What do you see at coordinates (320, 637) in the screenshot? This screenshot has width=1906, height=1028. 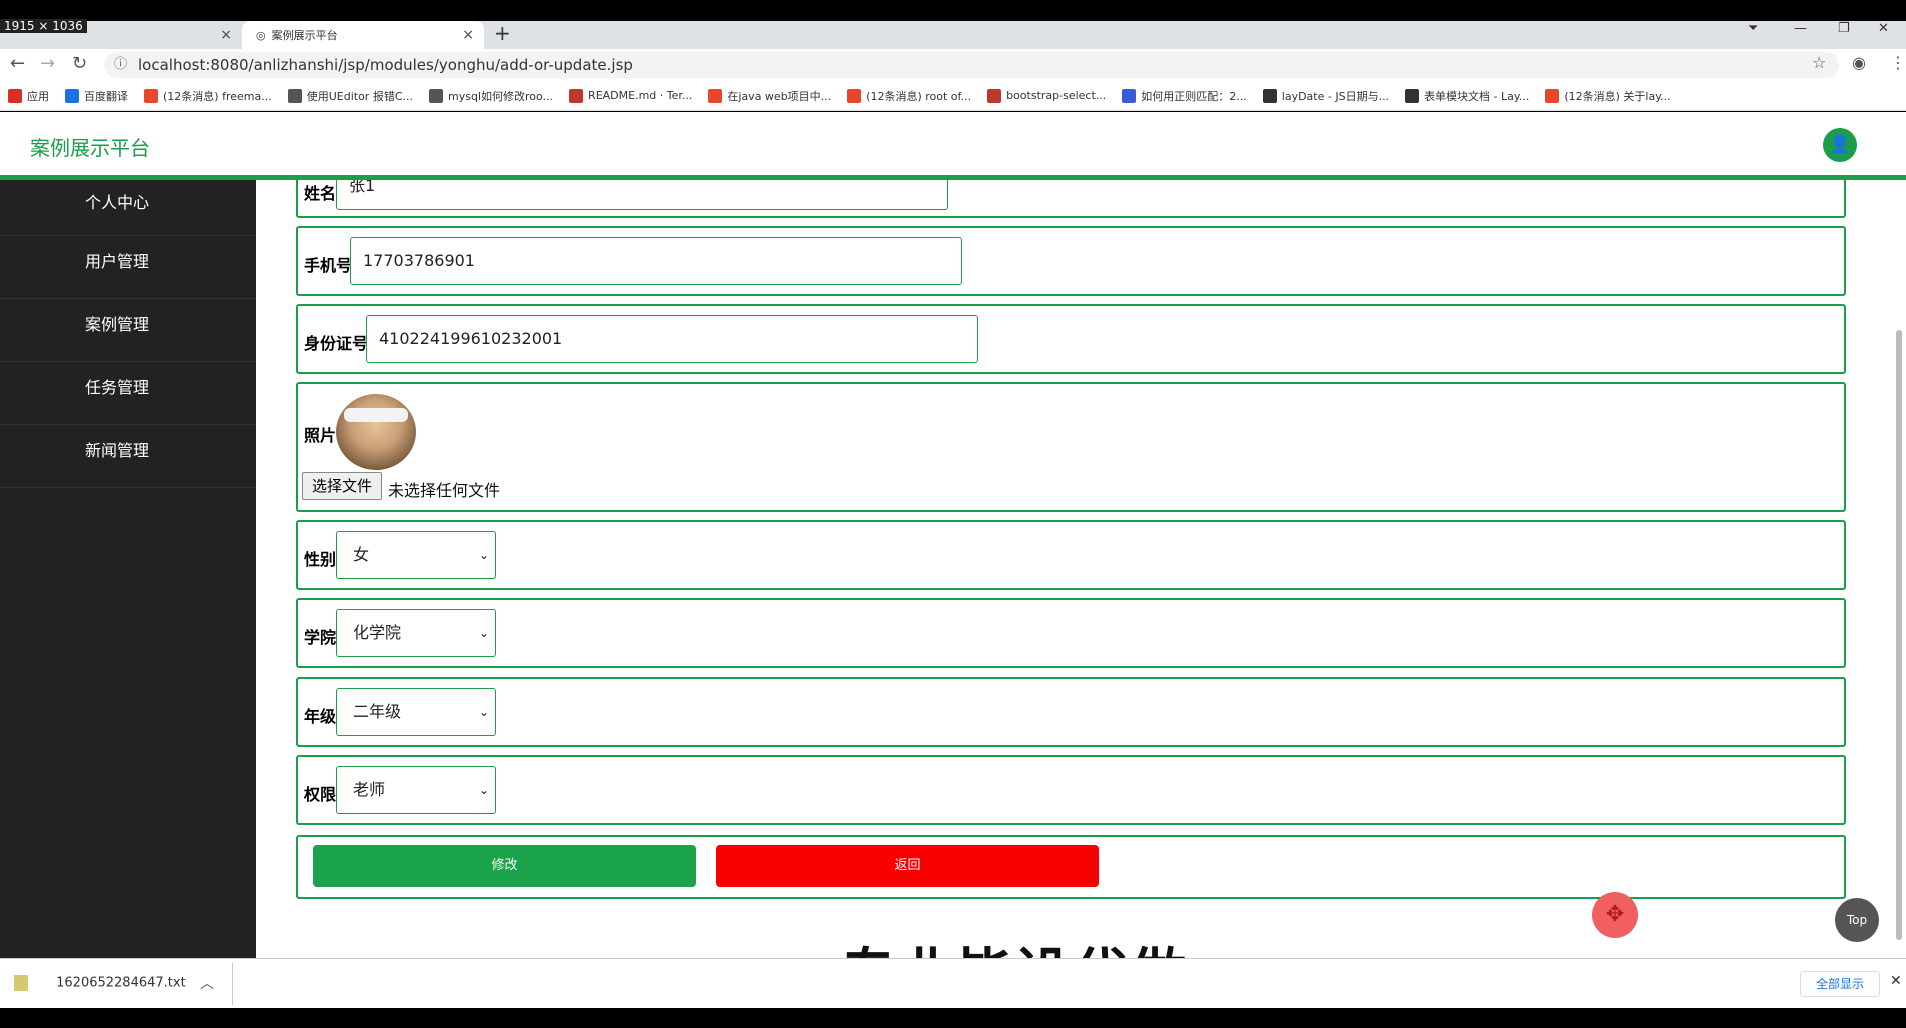 I see `college-label: 学院` at bounding box center [320, 637].